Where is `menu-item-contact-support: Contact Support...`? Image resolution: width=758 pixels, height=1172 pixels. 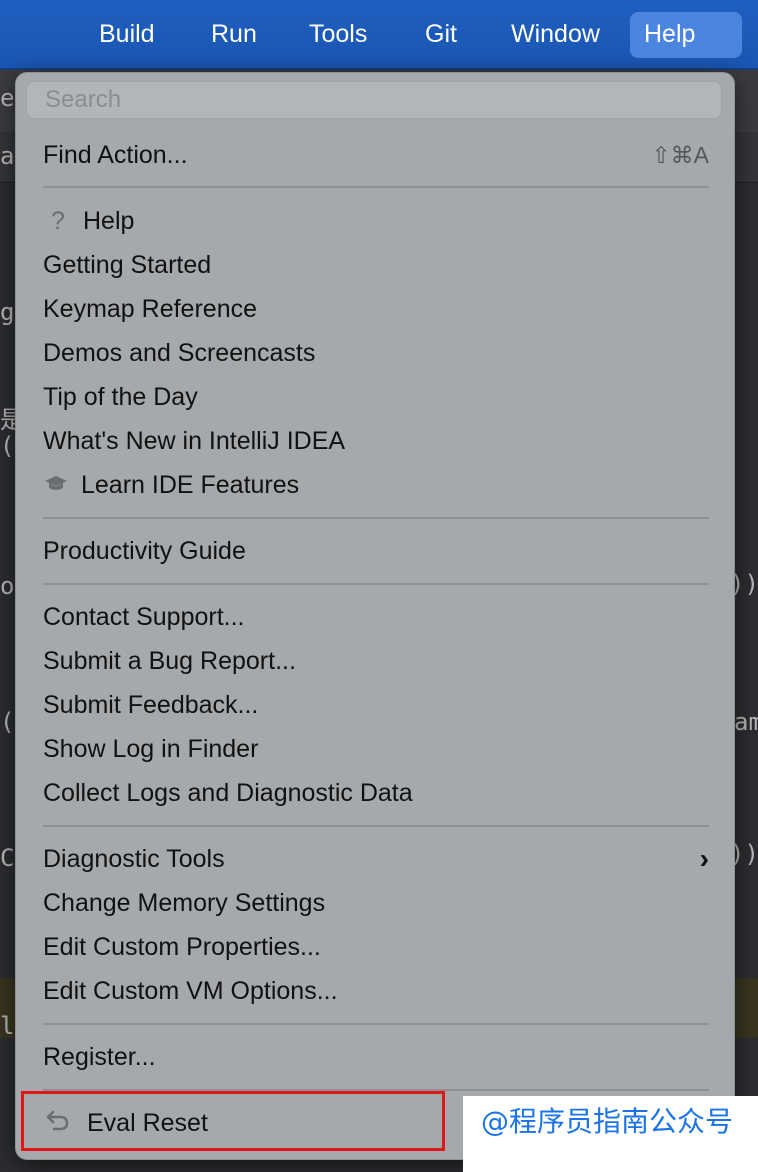 menu-item-contact-support: Contact Support... is located at coordinates (376, 617).